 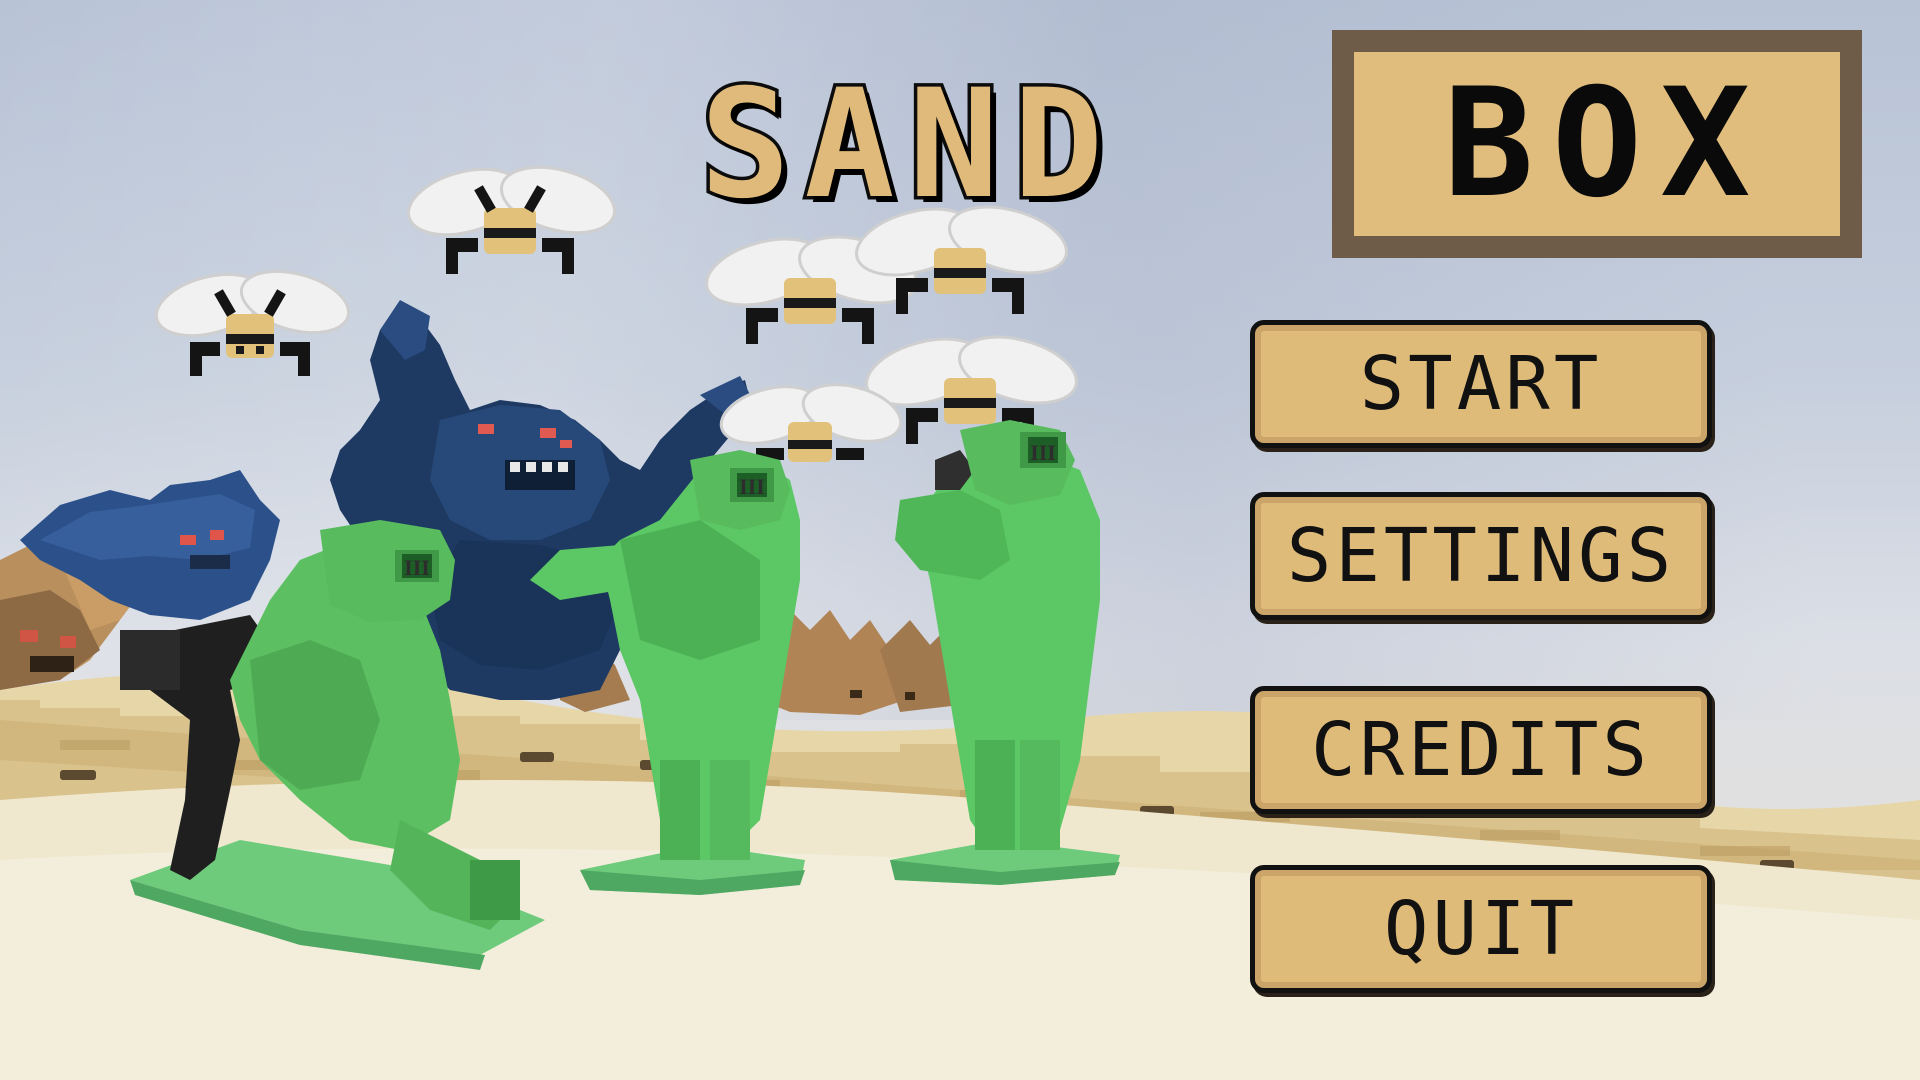 I want to click on settings-button-label: SETTINGS, so click(x=1481, y=556).